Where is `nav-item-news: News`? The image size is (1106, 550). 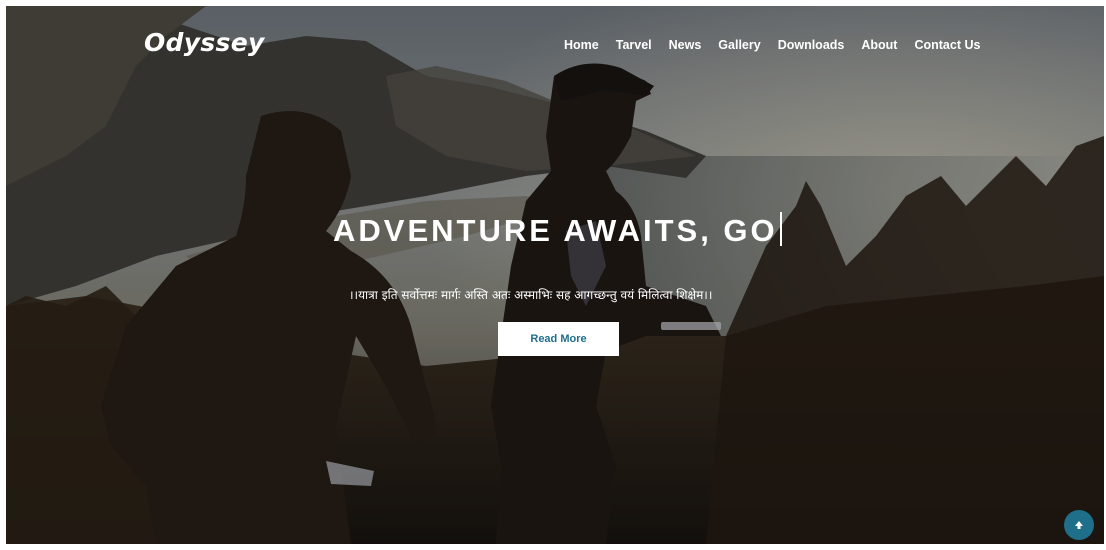 nav-item-news: News is located at coordinates (685, 45).